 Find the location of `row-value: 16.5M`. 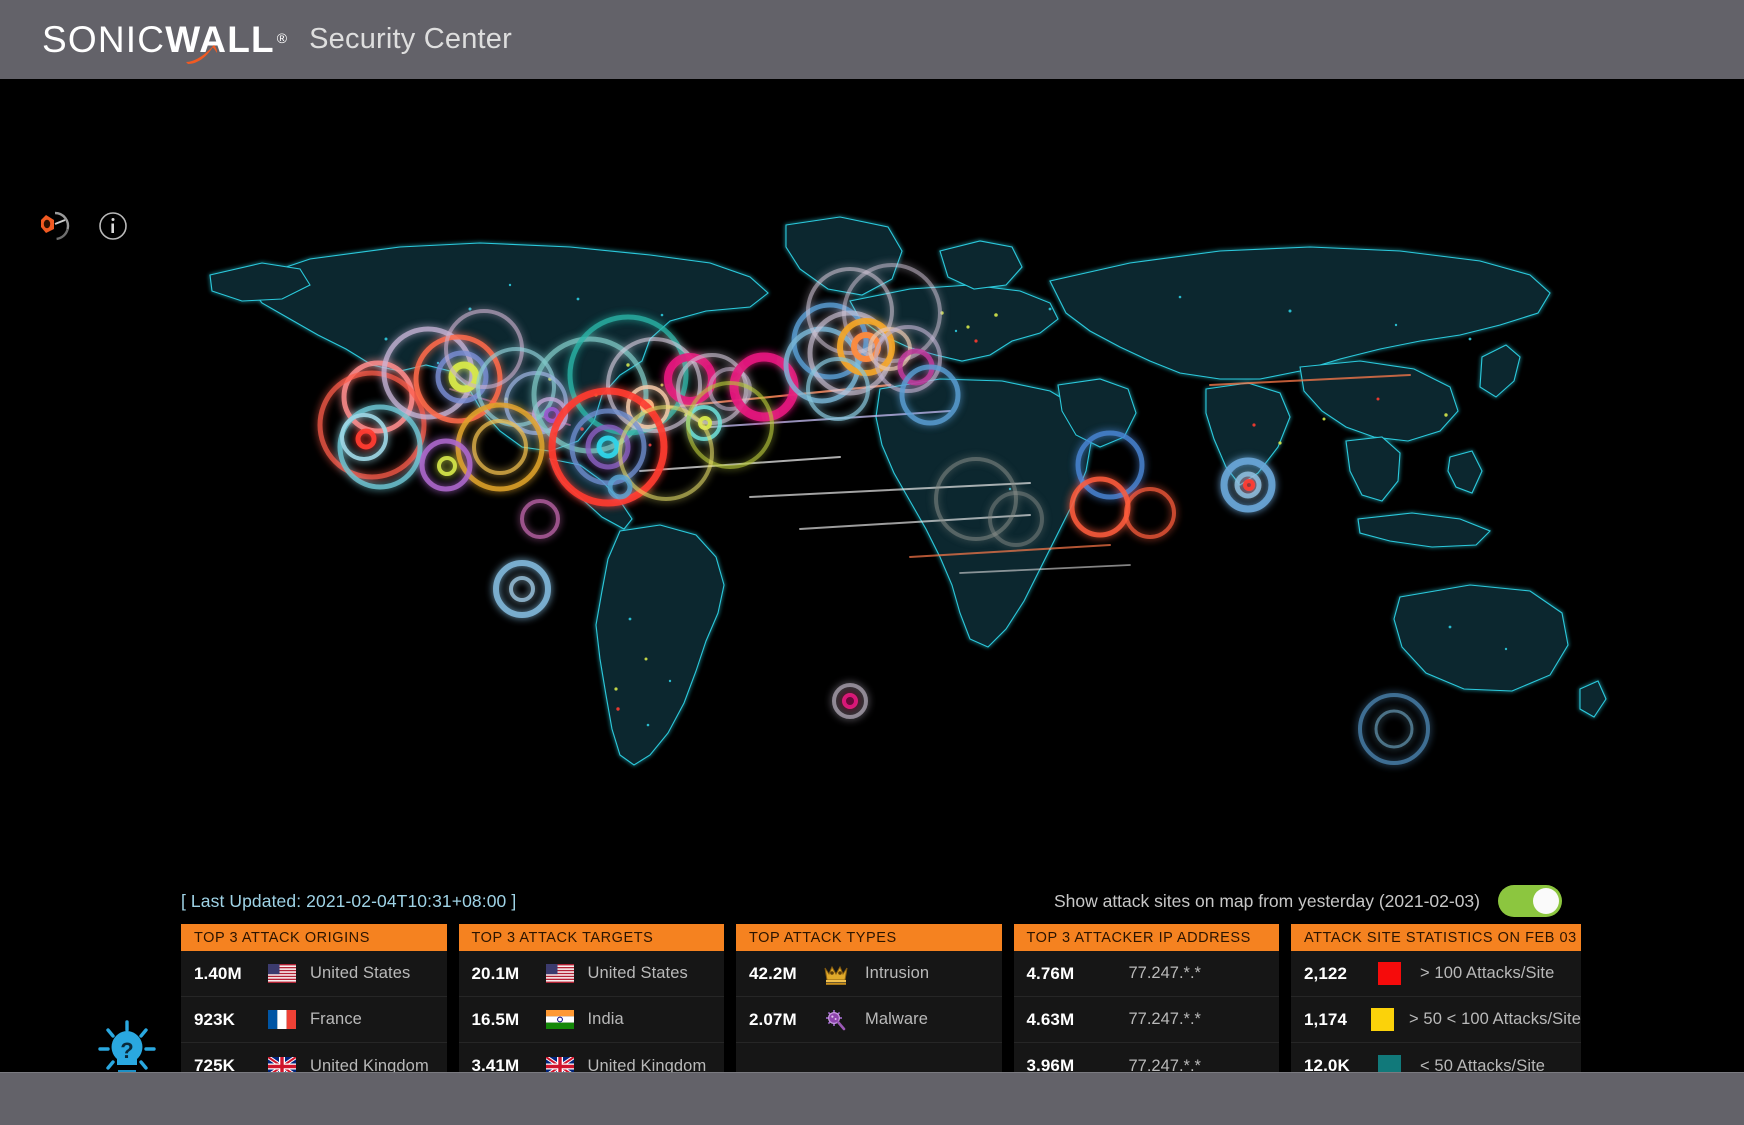

row-value: 16.5M is located at coordinates (495, 1019).